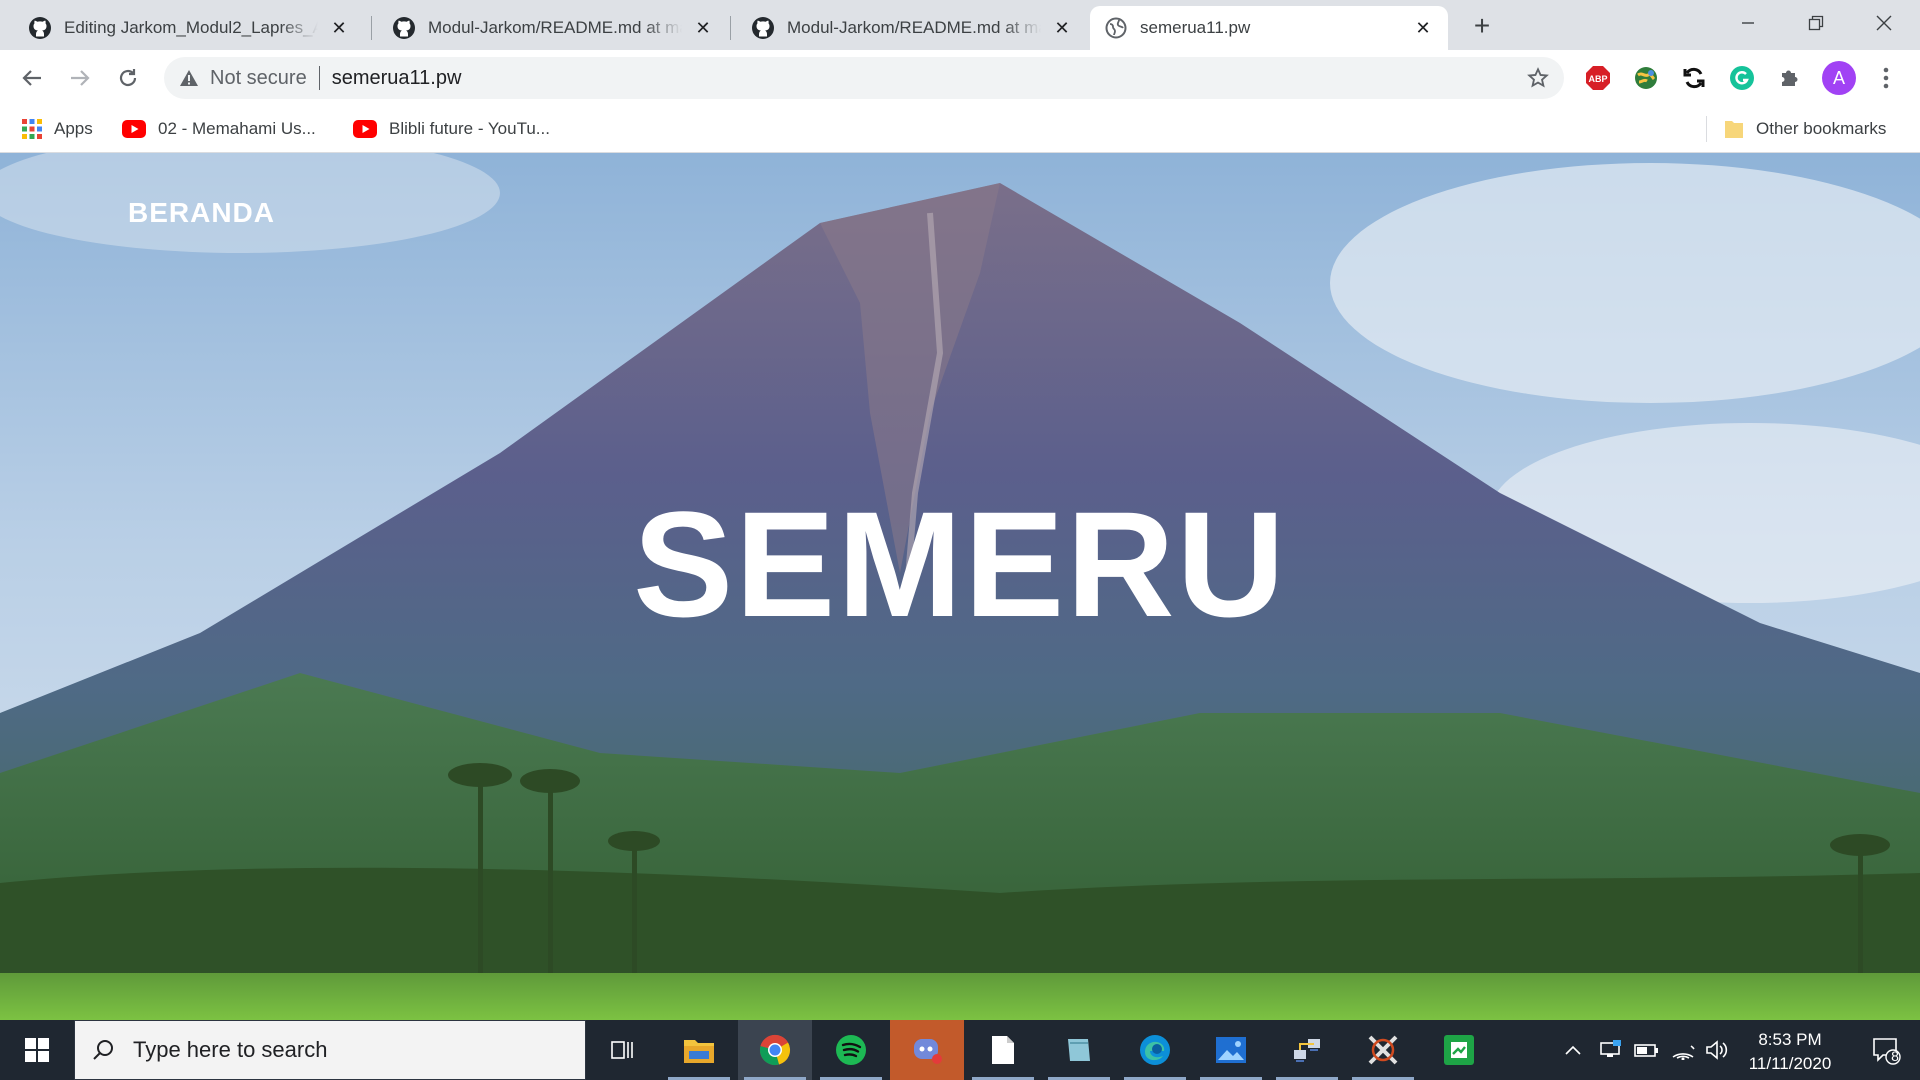 This screenshot has height=1080, width=1920. Describe the element at coordinates (1482, 26) in the screenshot. I see `new-tab-icon: +` at that location.